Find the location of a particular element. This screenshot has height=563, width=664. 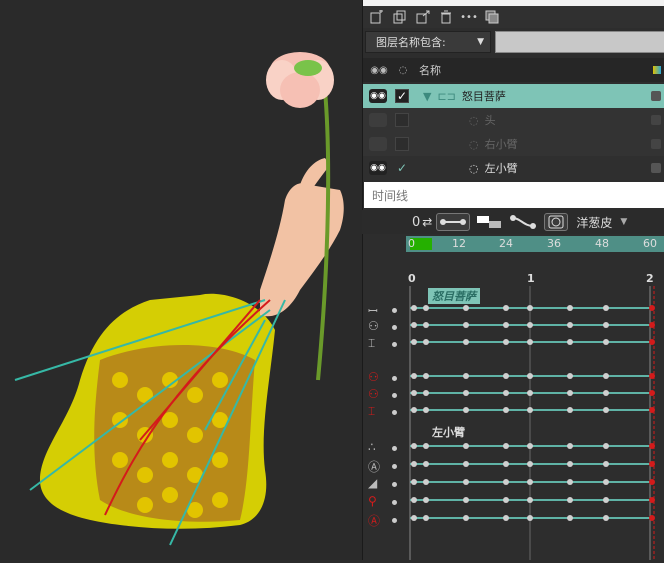

points-channel-icon: ∴ is located at coordinates (372, 447).